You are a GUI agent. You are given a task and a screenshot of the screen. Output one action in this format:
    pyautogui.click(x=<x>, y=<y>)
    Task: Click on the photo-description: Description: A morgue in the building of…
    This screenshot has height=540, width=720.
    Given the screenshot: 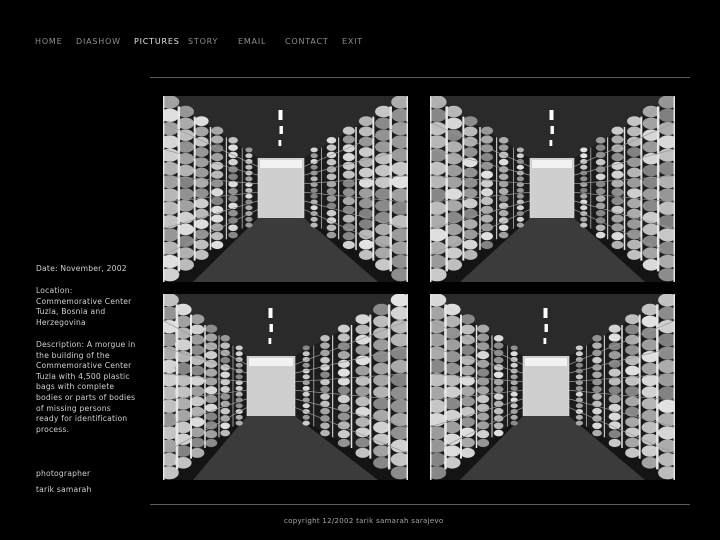 What is the action you would take?
    pyautogui.click(x=86, y=387)
    